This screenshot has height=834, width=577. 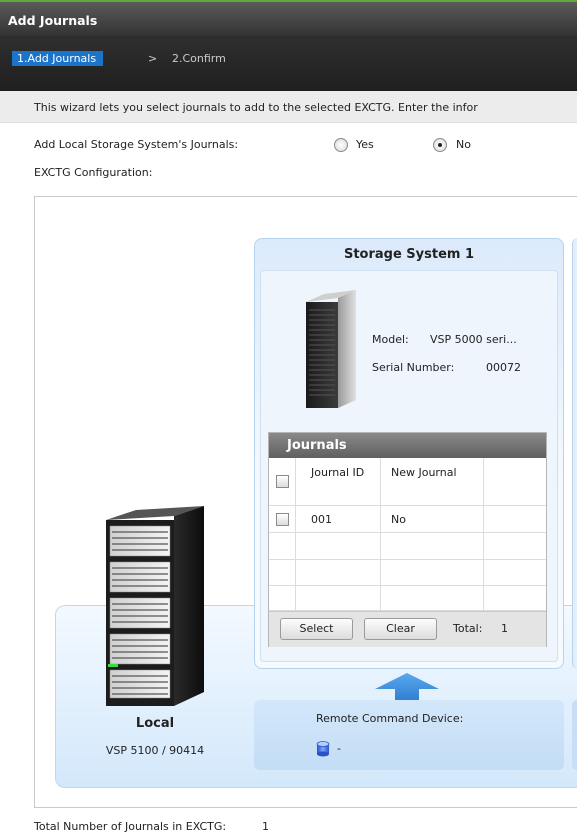 I want to click on next-storage-panel-edge, so click(x=574, y=453).